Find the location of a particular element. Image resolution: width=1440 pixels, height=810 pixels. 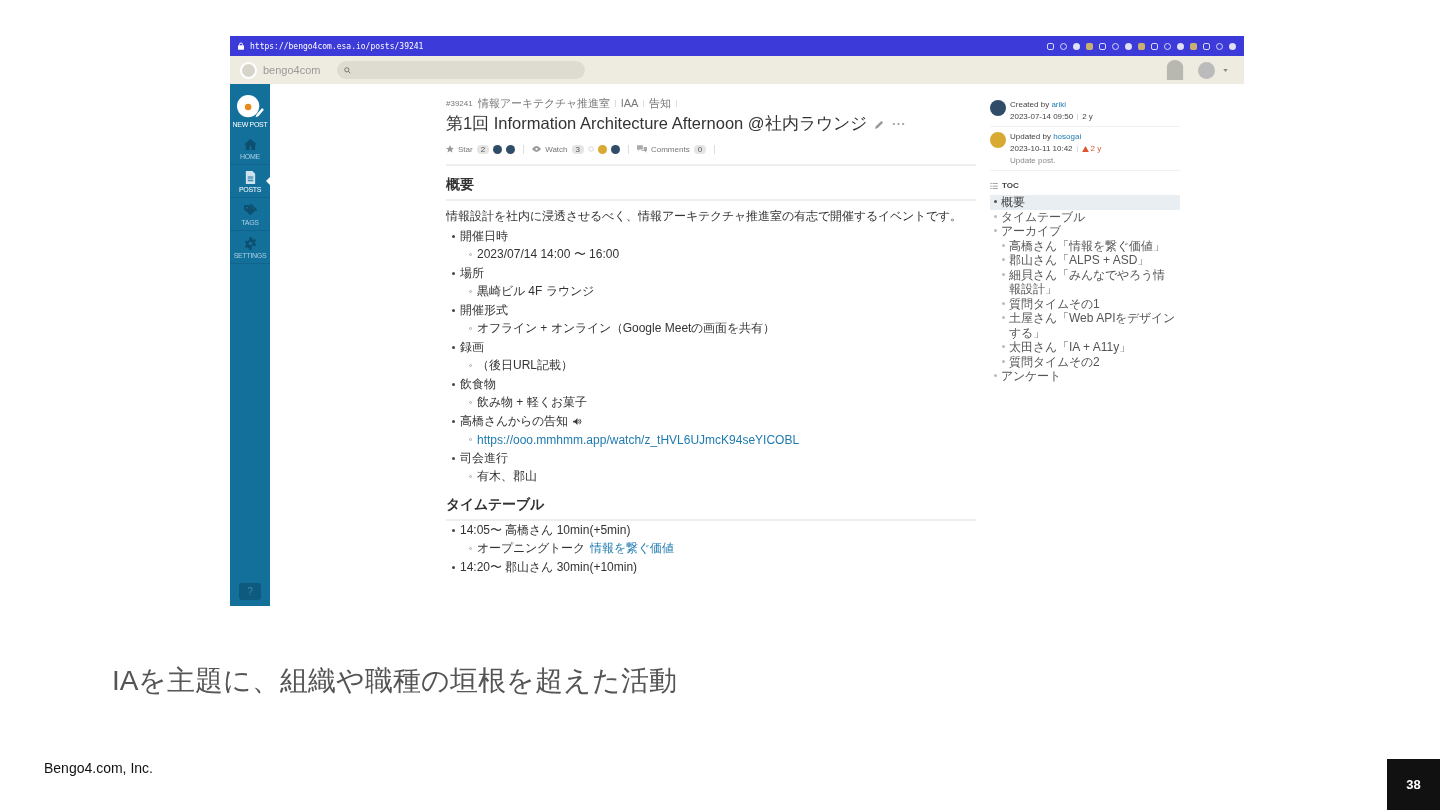

list-item: 開催日時 is located at coordinates (484, 236).